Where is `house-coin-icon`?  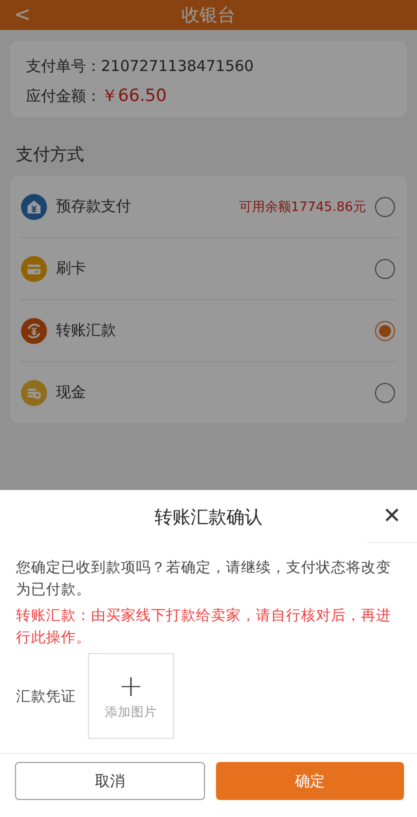 house-coin-icon is located at coordinates (34, 207).